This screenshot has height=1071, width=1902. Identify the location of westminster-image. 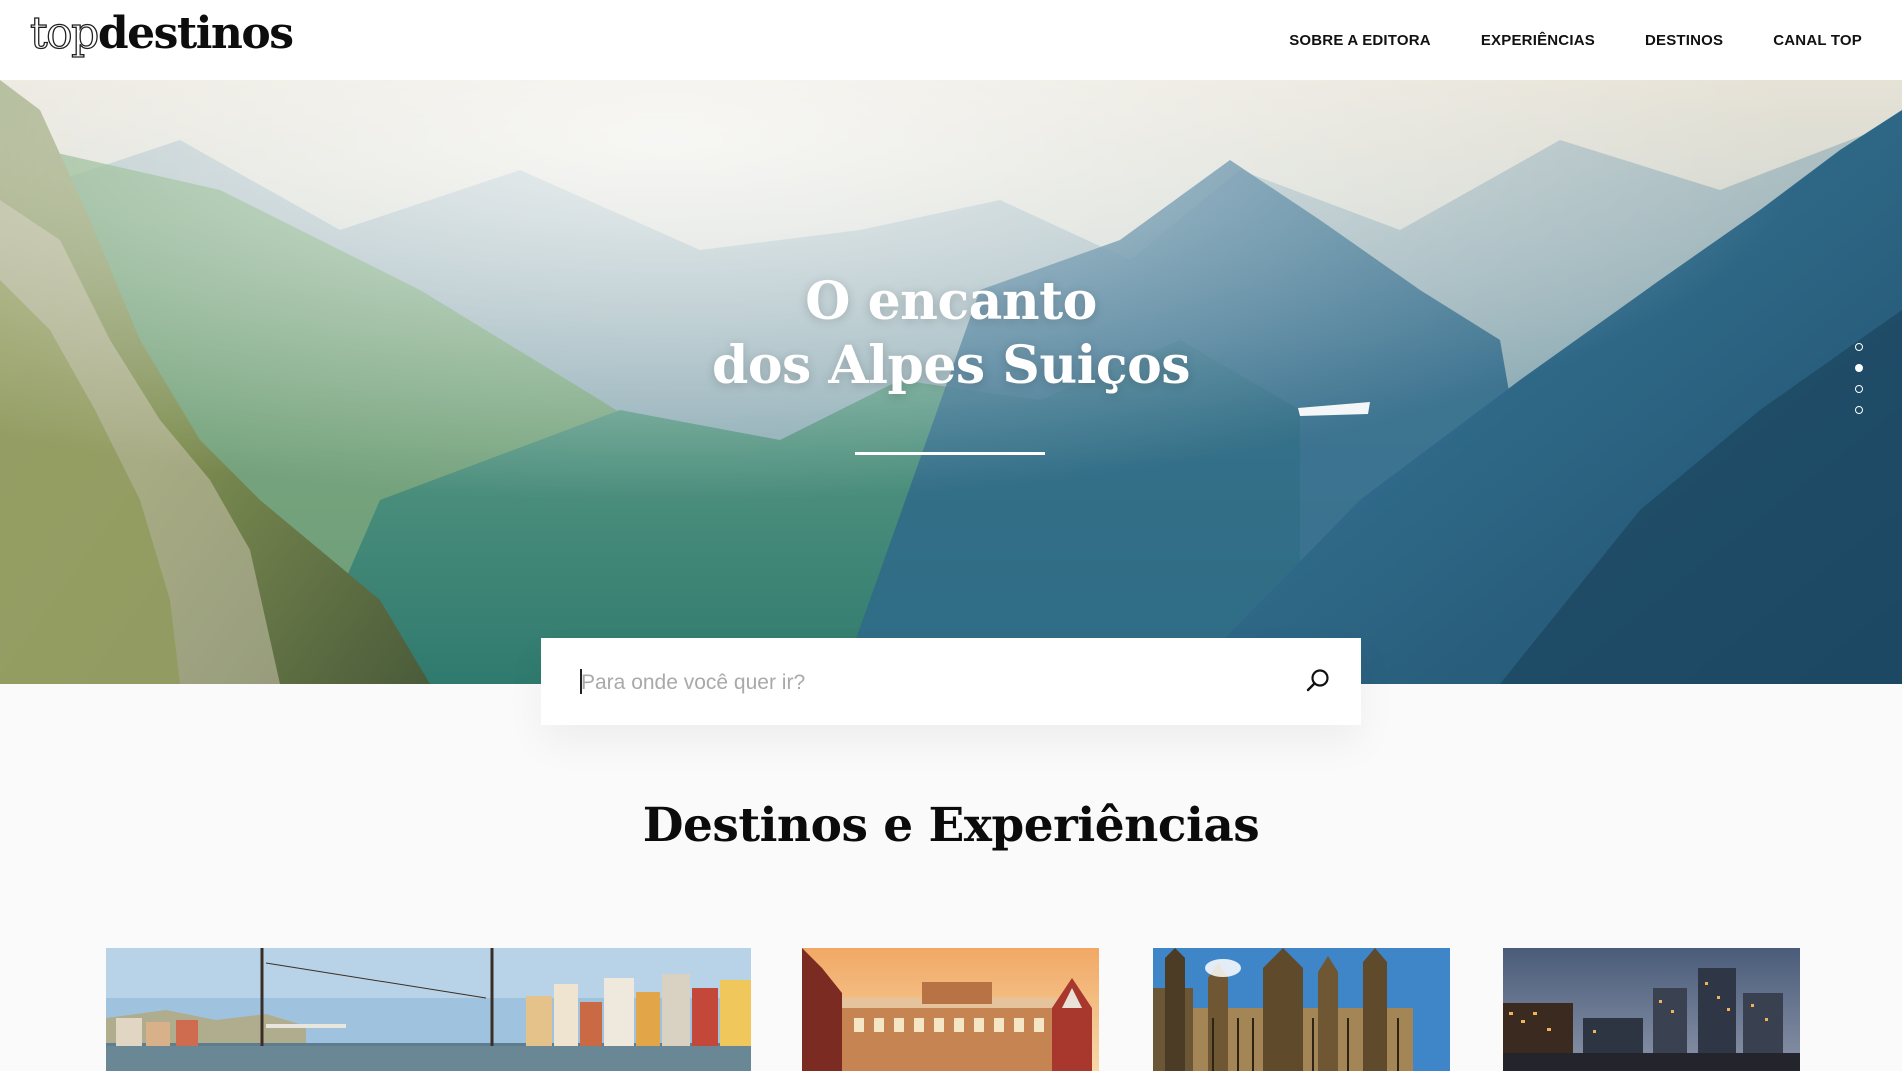
(1301, 1009).